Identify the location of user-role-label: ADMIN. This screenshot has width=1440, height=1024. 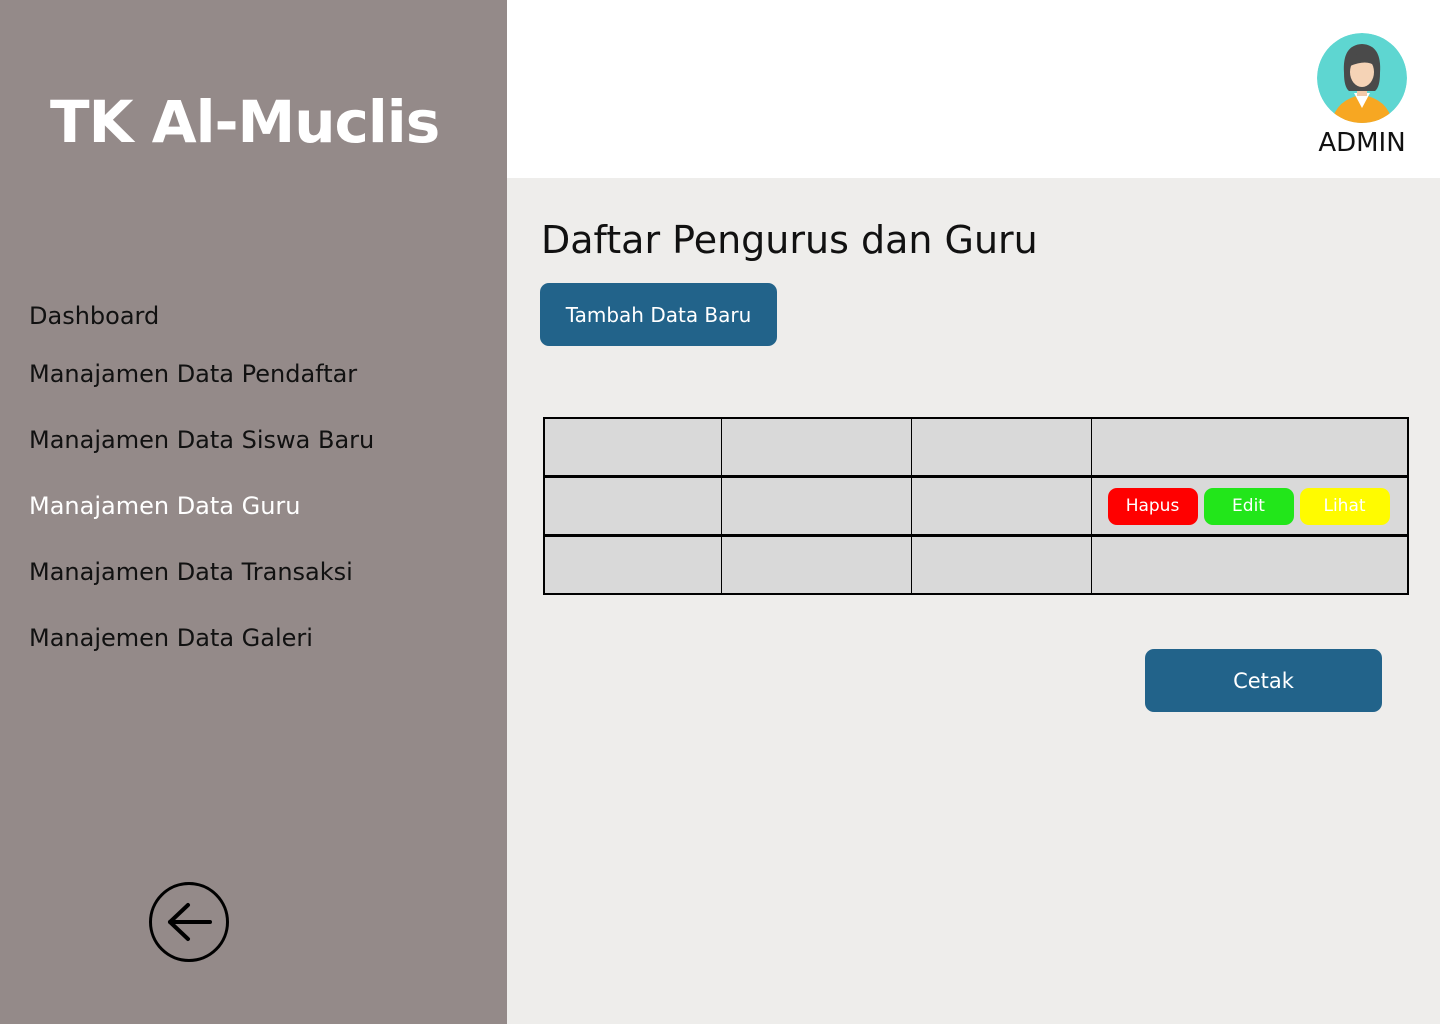
(1362, 143).